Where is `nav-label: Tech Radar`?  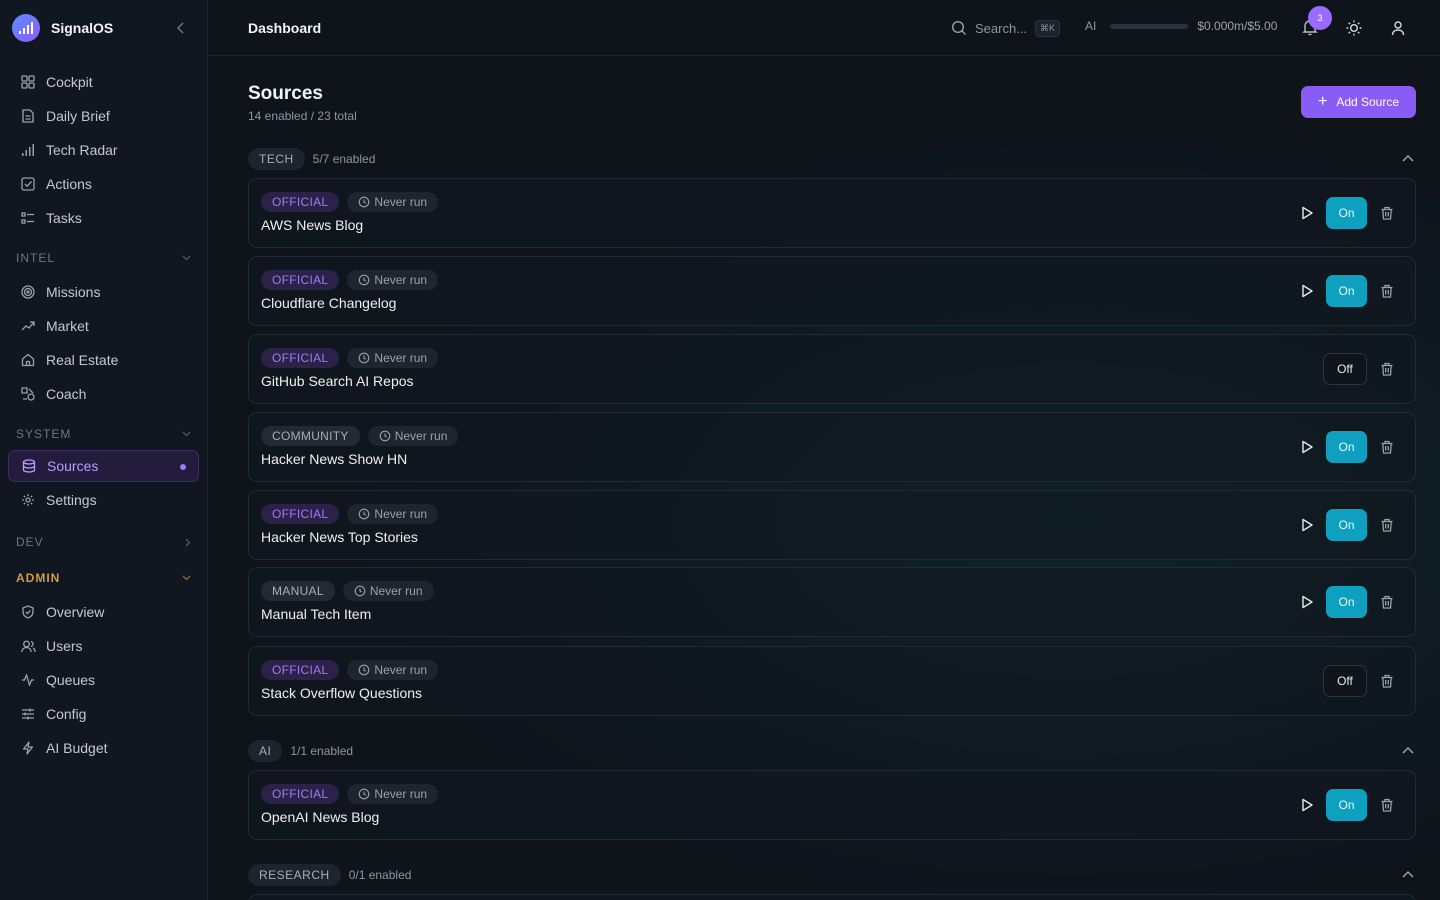
nav-label: Tech Radar is located at coordinates (82, 150).